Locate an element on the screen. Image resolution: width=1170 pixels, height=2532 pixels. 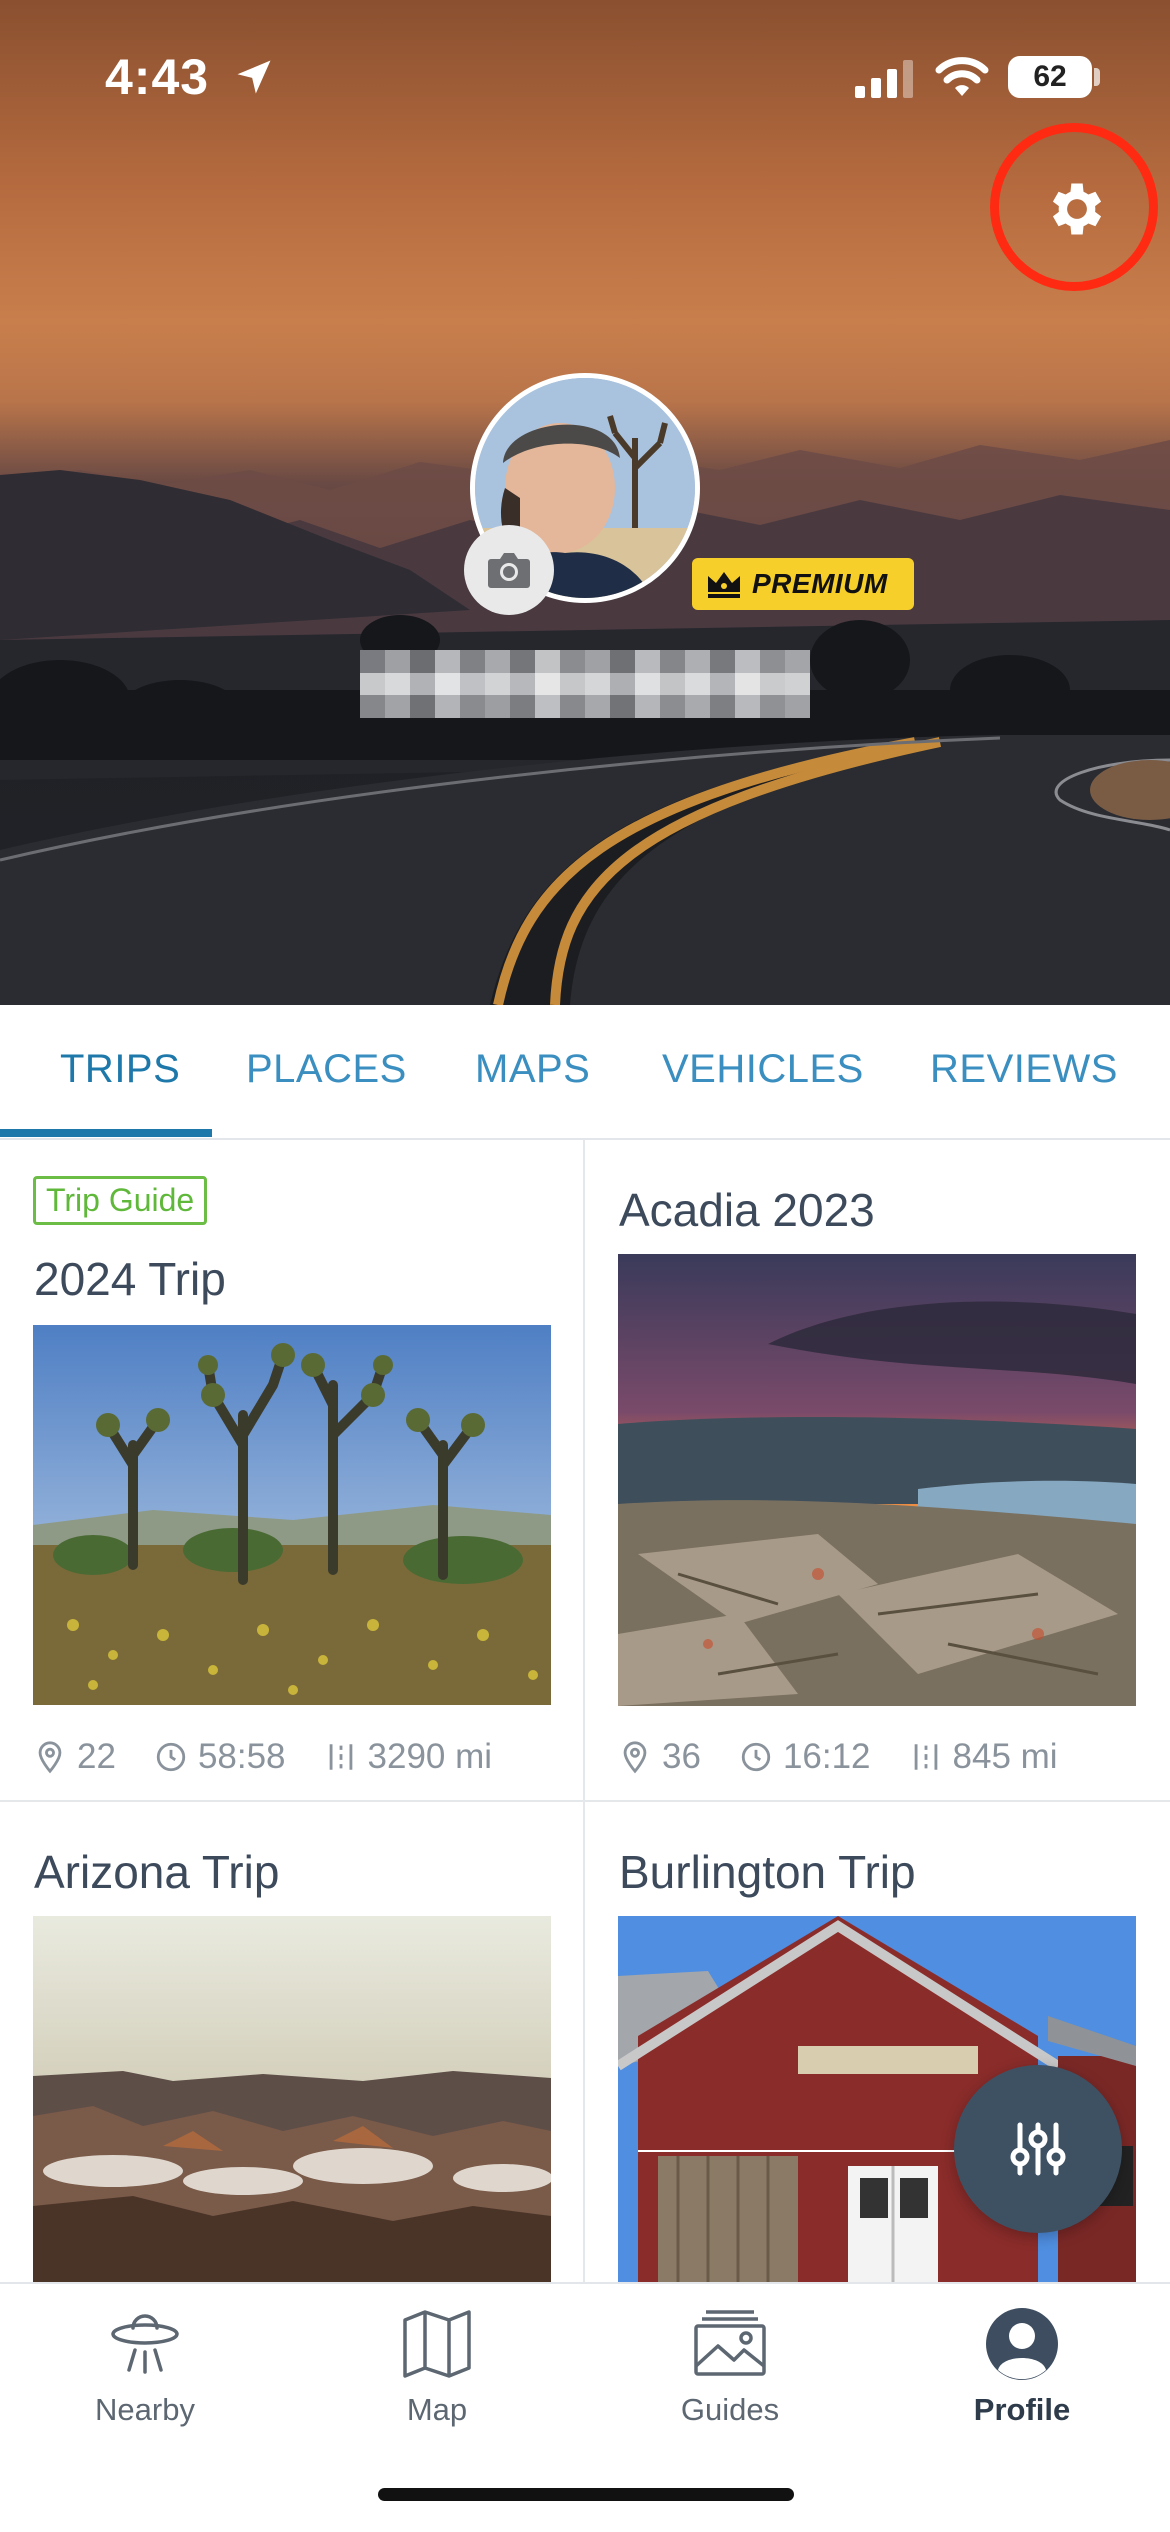
active-tab-indicator is located at coordinates (106, 1133).